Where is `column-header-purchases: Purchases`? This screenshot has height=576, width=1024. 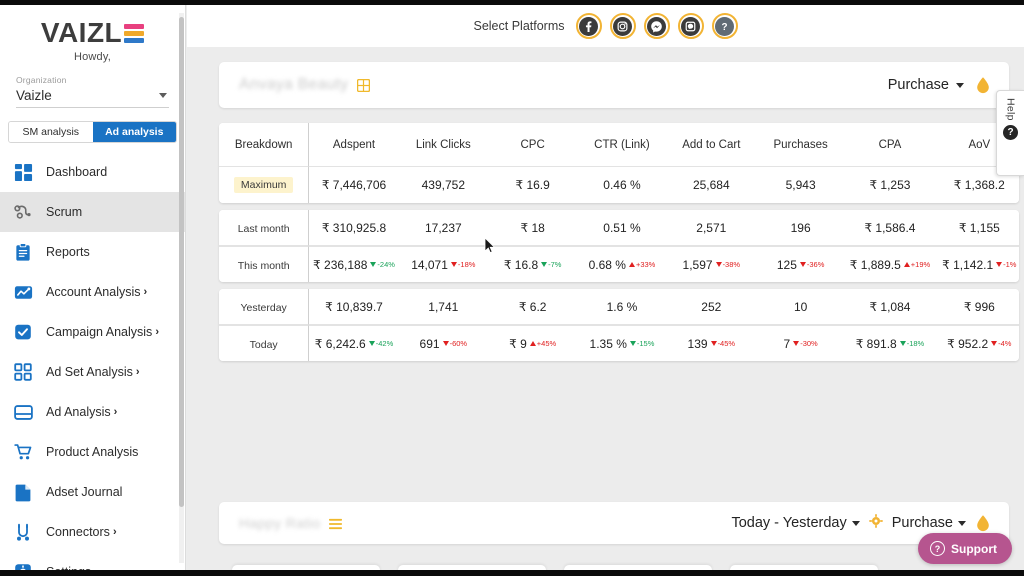 column-header-purchases: Purchases is located at coordinates (800, 145).